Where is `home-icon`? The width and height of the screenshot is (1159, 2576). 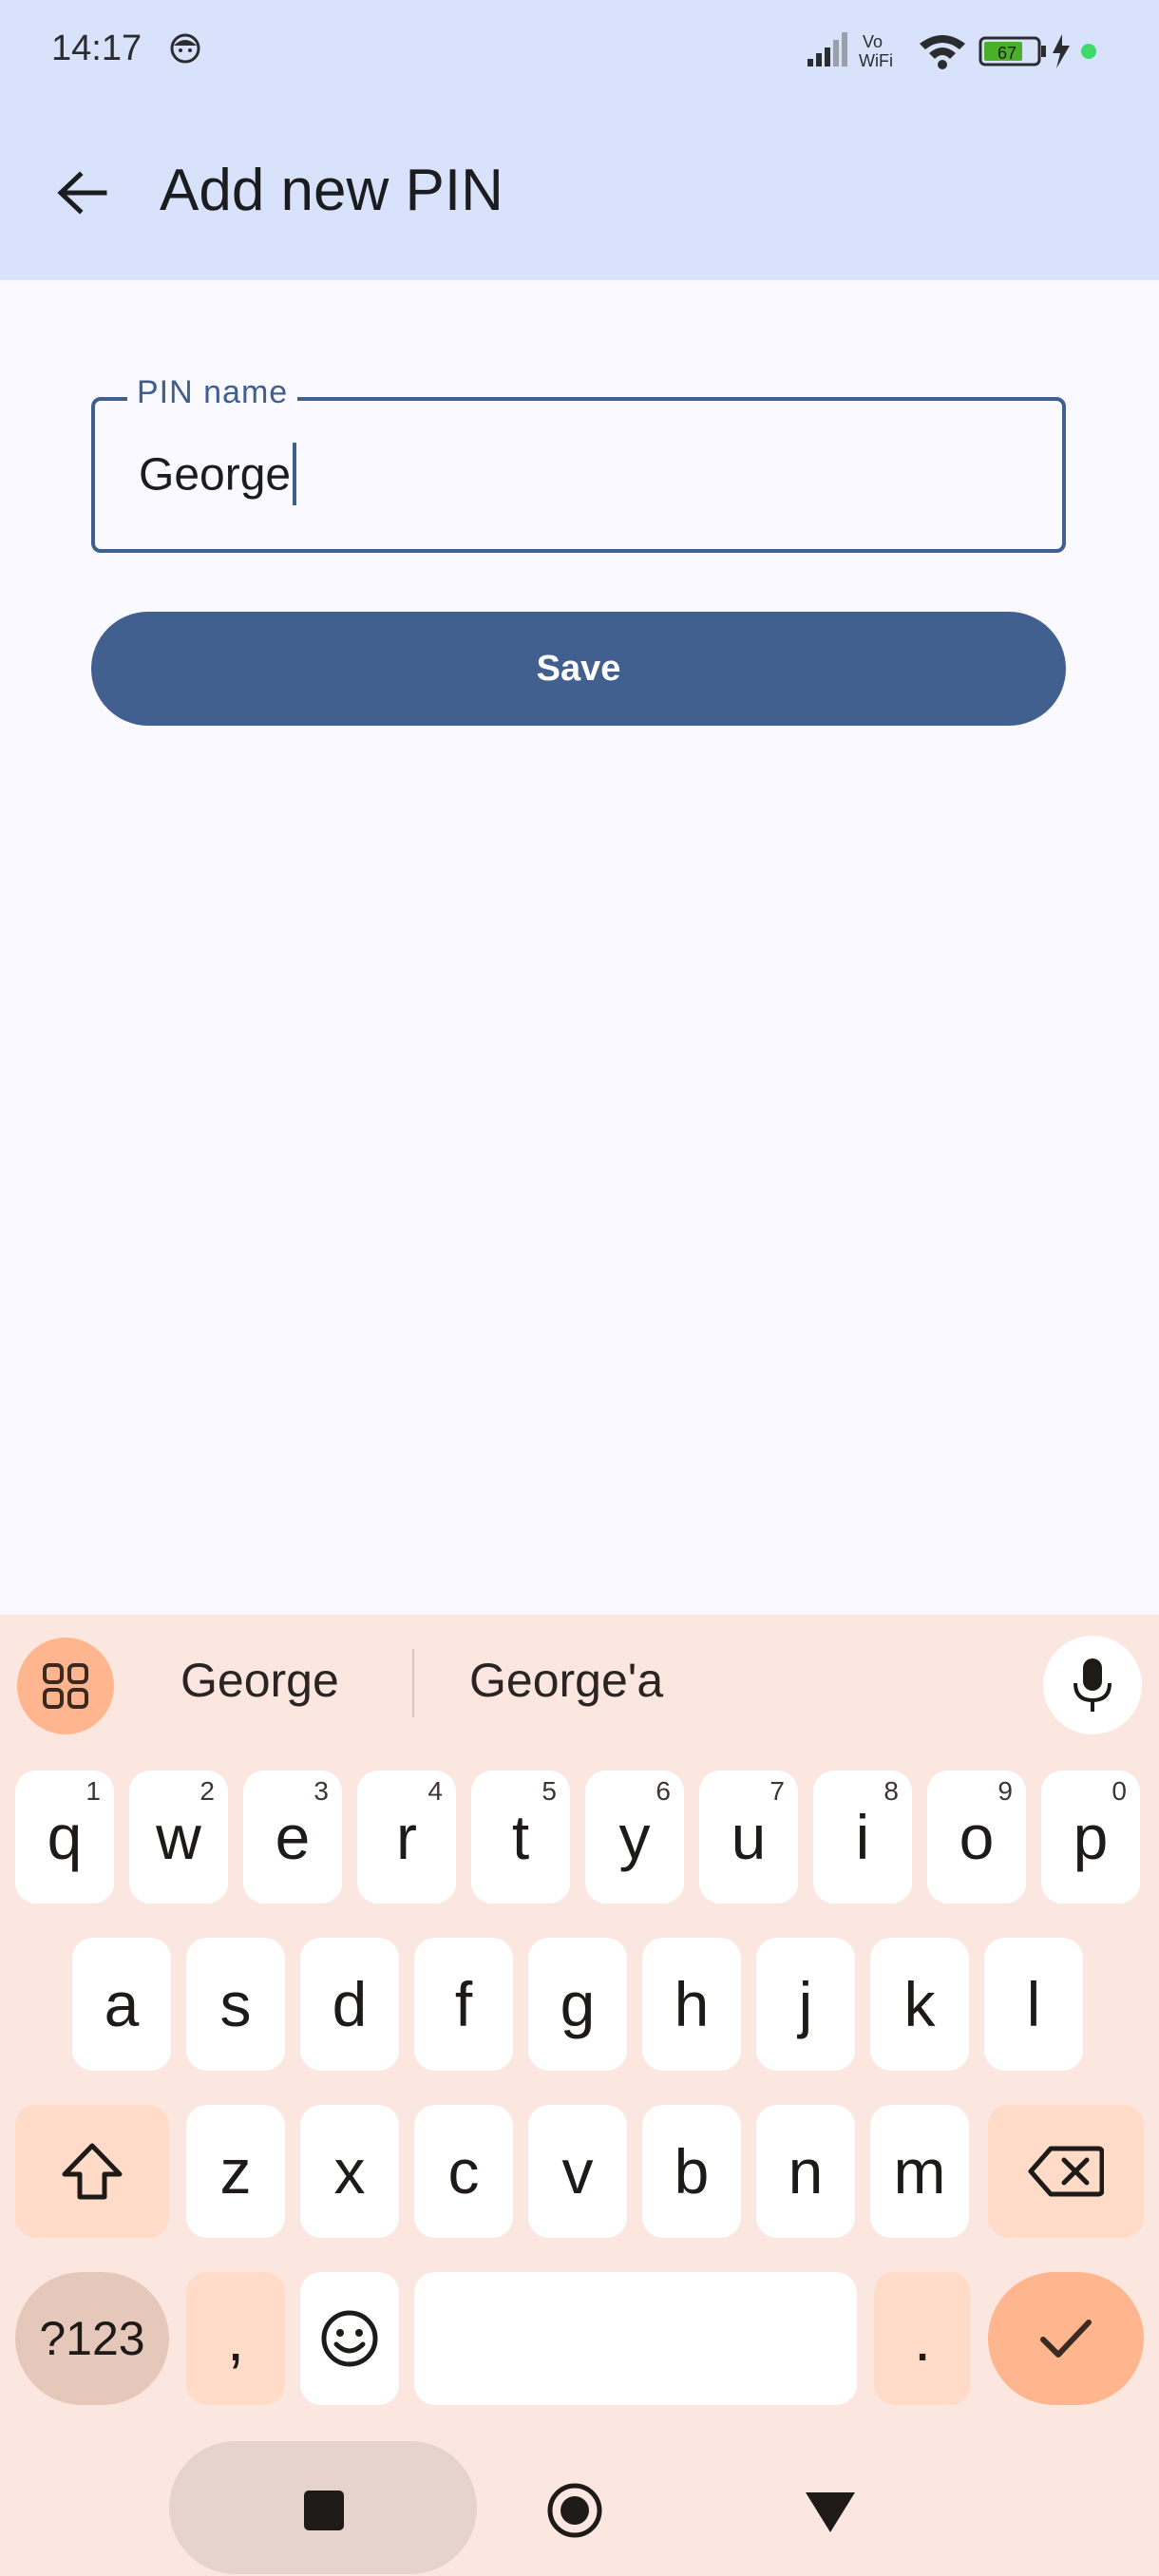 home-icon is located at coordinates (574, 2510).